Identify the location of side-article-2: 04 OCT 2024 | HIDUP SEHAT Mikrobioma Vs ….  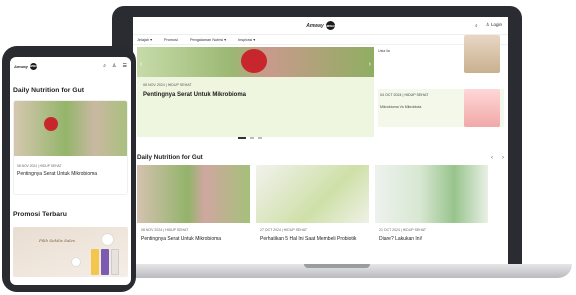
(441, 108).